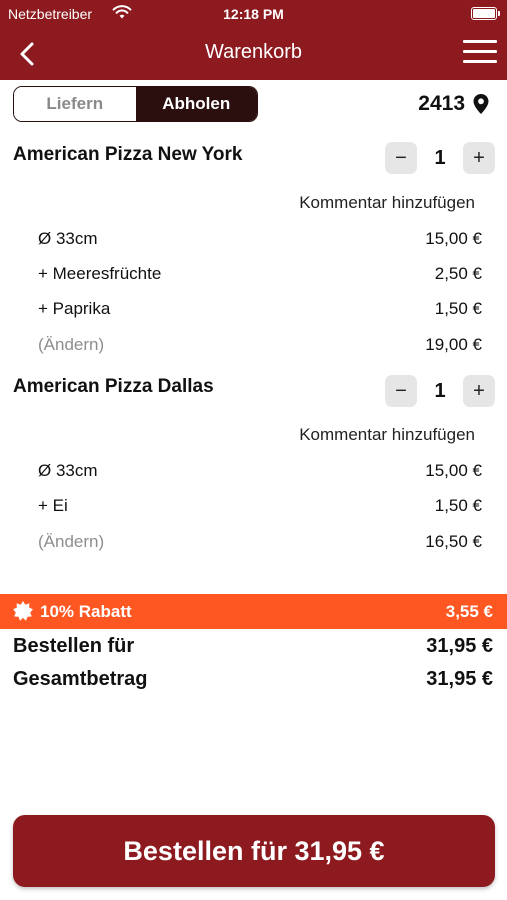 This screenshot has width=507, height=900. What do you see at coordinates (196, 104) in the screenshot?
I see `tab-pickup: Abholen` at bounding box center [196, 104].